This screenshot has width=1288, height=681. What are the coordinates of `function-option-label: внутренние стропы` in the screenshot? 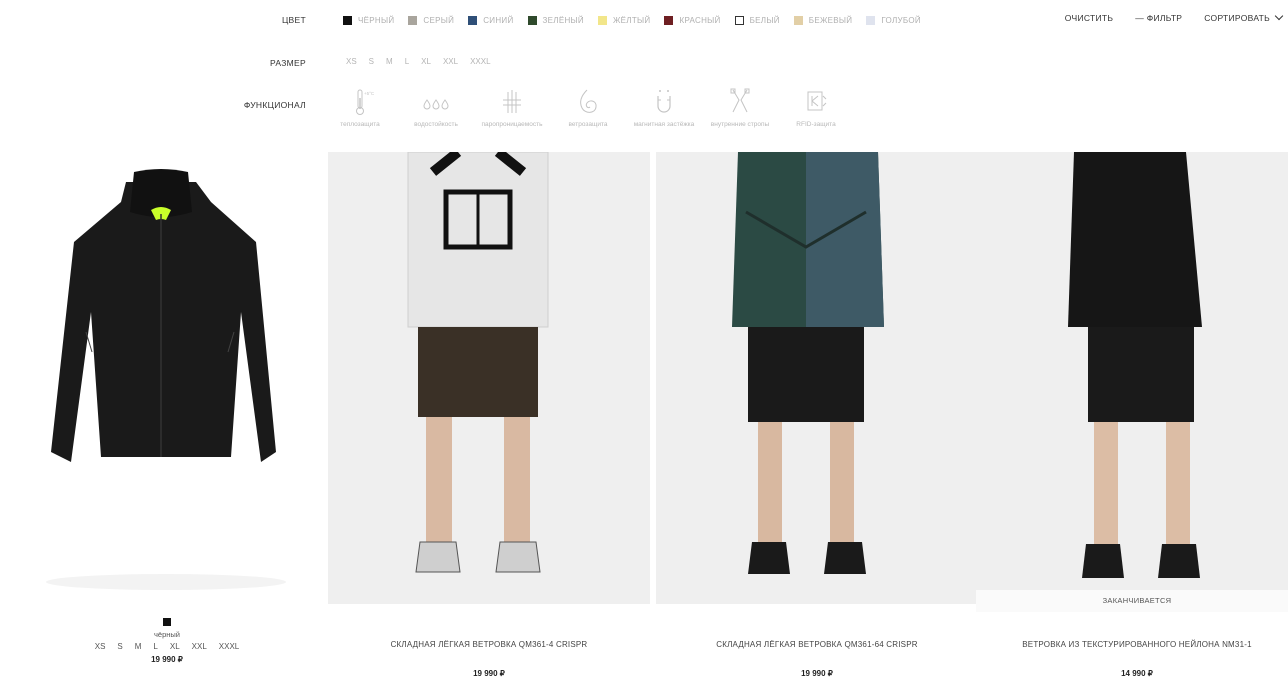 It's located at (740, 124).